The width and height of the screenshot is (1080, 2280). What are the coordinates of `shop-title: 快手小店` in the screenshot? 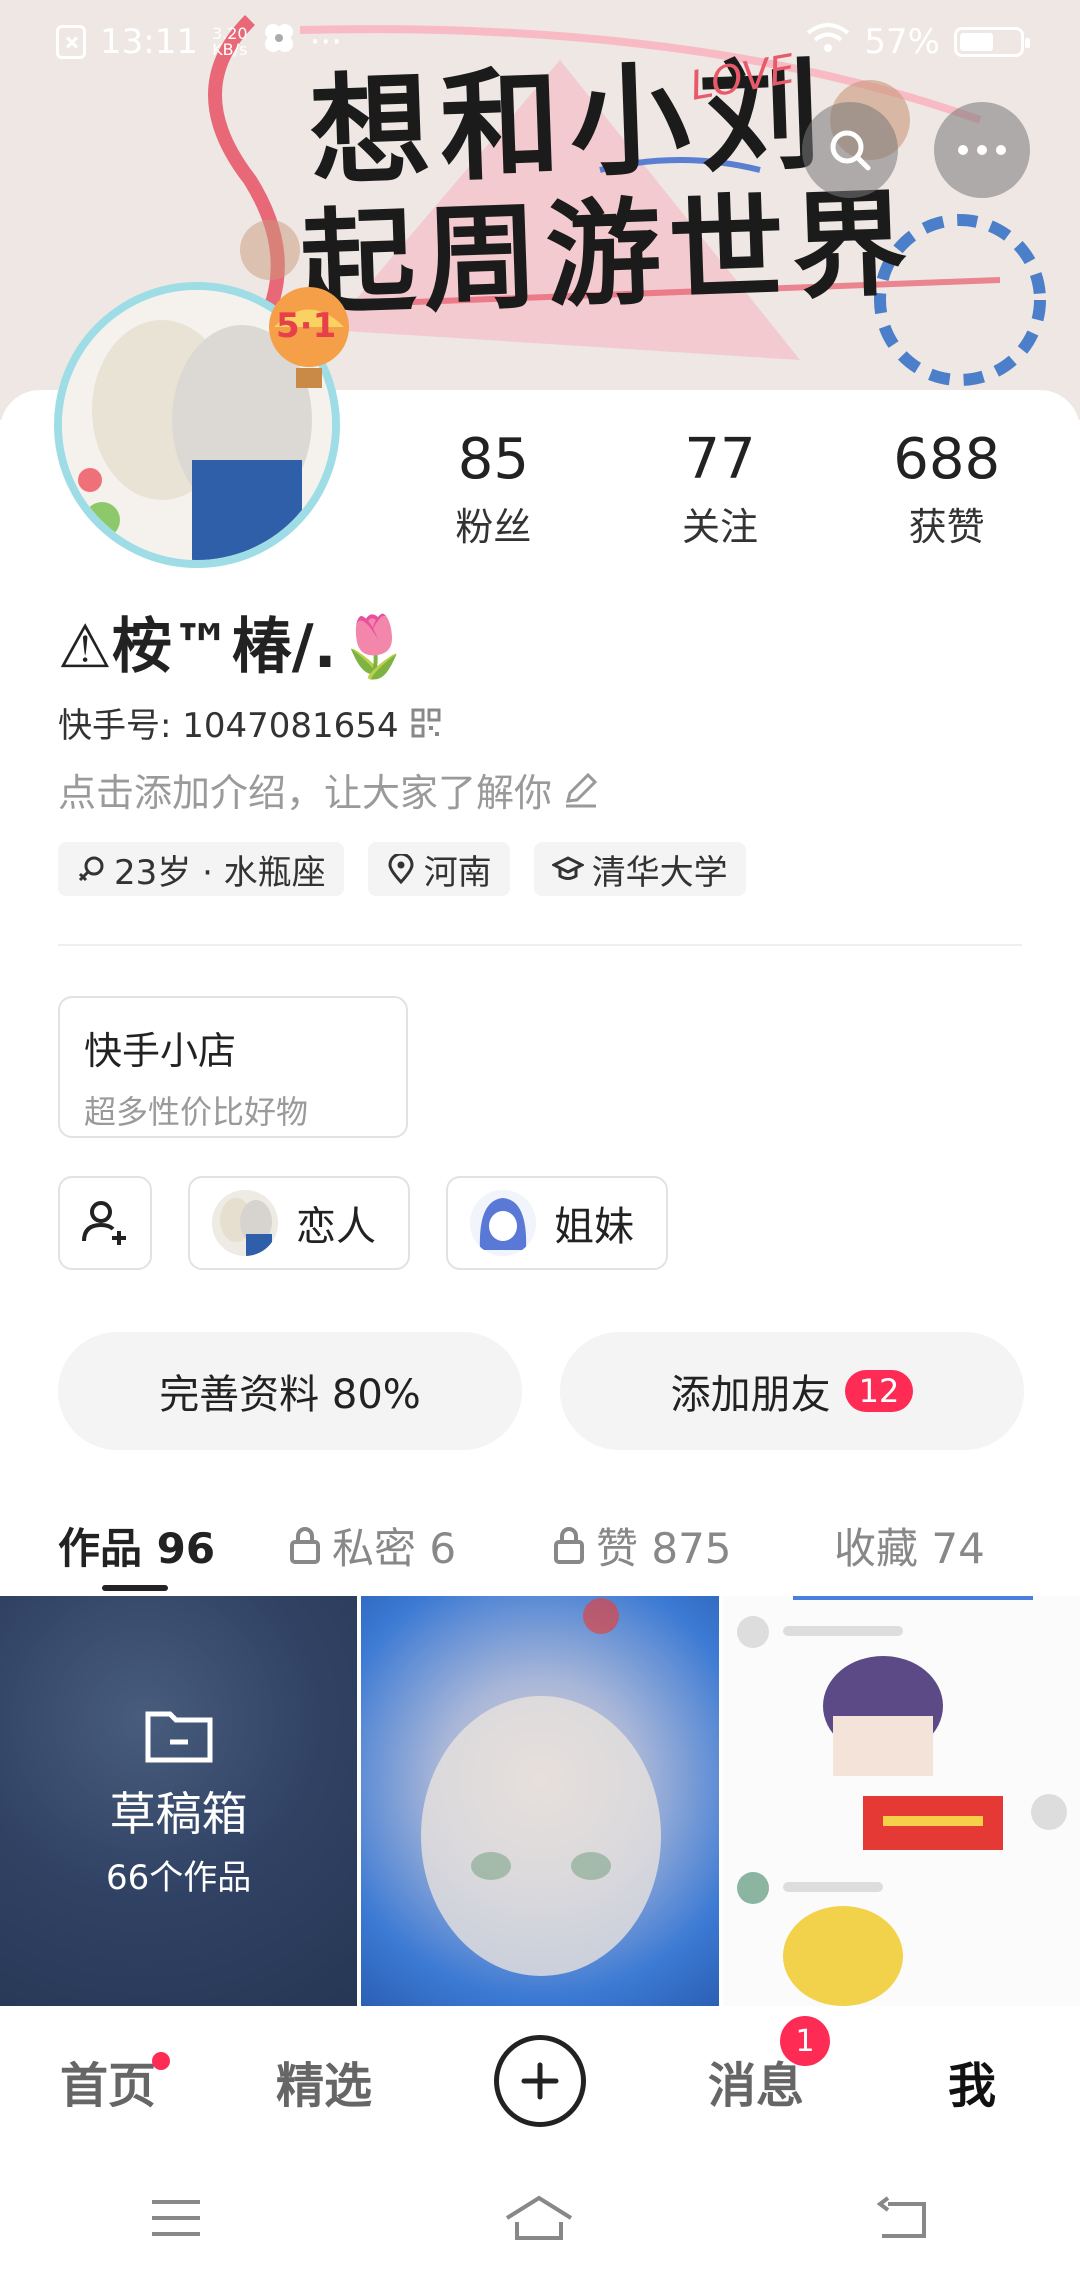 It's located at (160, 1051).